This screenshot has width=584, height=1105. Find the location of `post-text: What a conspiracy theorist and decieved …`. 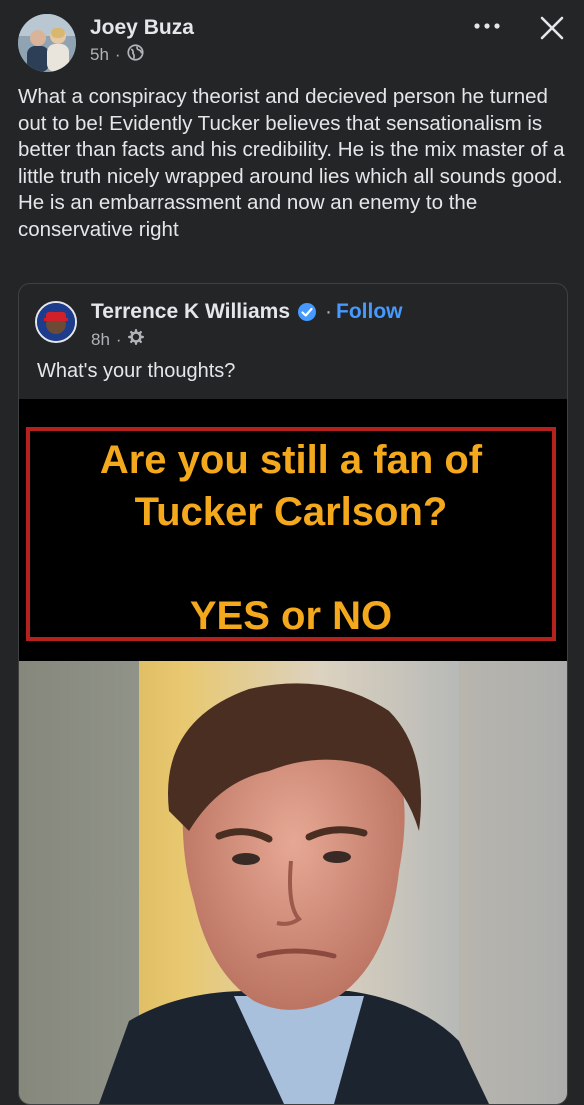

post-text: What a conspiracy theorist and decieved … is located at coordinates (291, 163).